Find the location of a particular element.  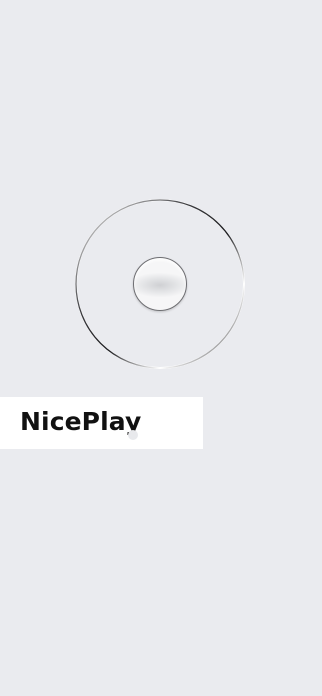

brand-panel: NicePlay is located at coordinates (101, 423).